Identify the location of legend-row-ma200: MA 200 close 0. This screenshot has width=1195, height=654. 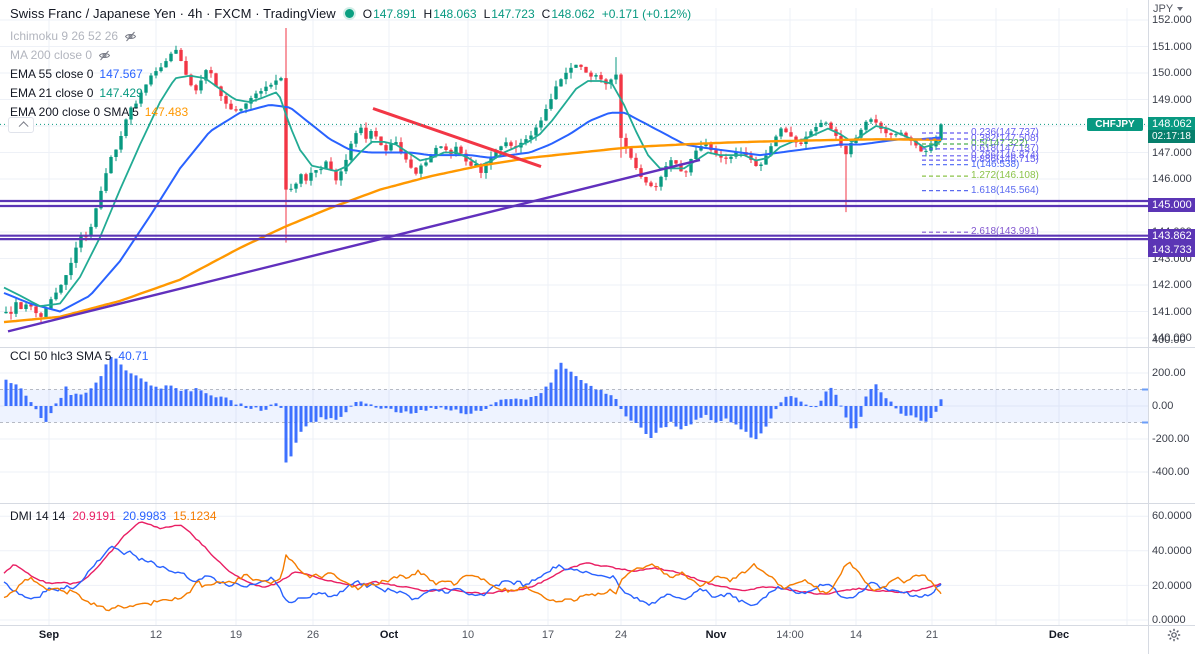
(60, 55).